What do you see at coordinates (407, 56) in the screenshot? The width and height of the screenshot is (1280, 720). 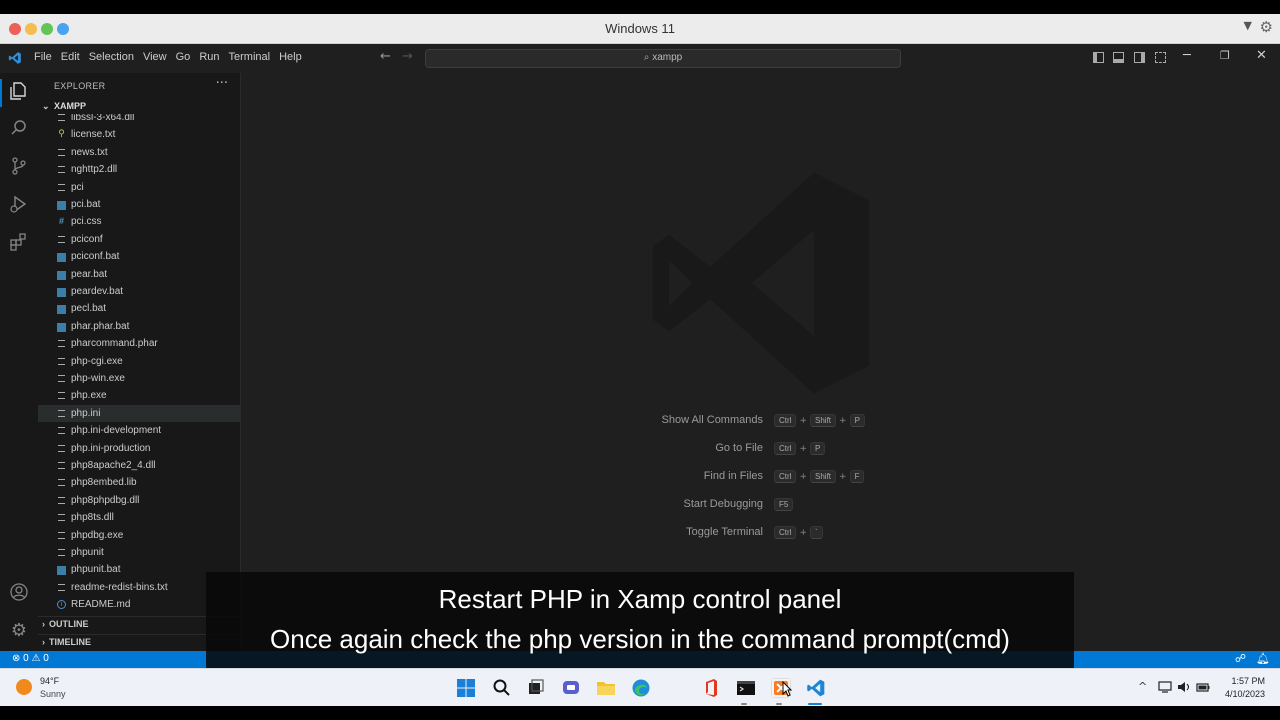 I see `arrow-right-icon: →` at bounding box center [407, 56].